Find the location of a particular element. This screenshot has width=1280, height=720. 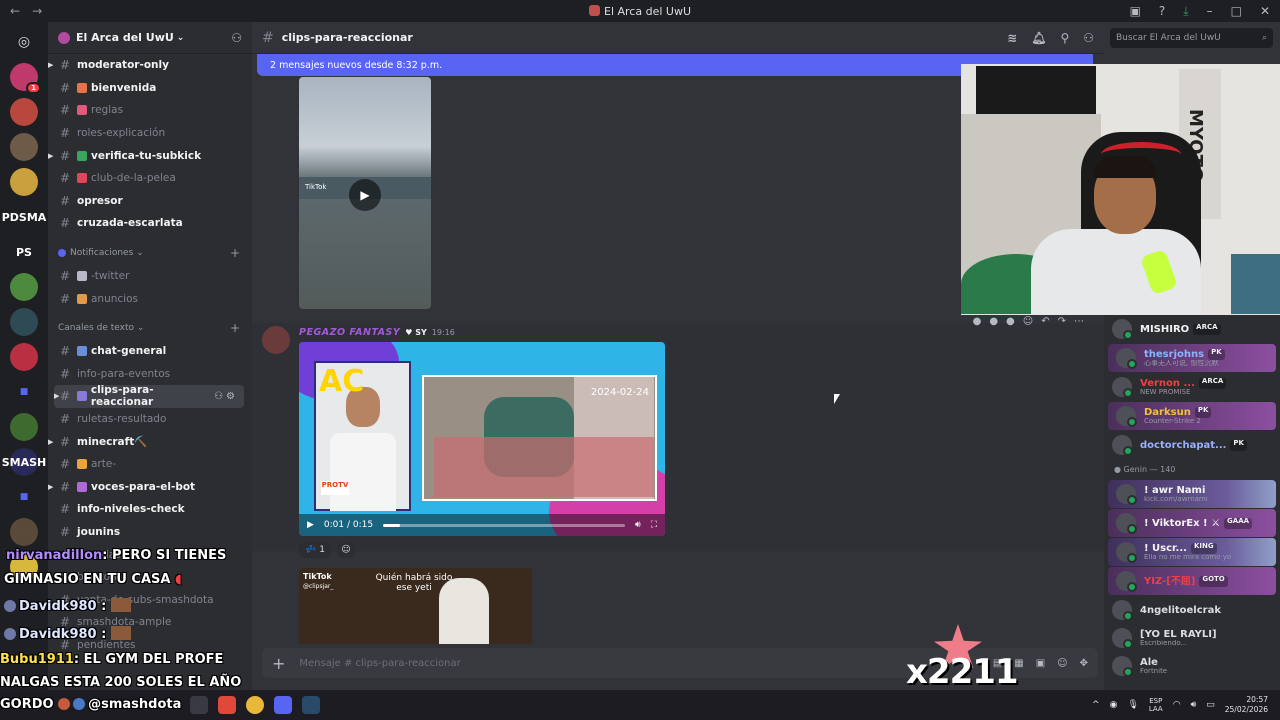

member-item: thesrjohns PK 心事无人可说, 惯性沉默 is located at coordinates (1192, 358).